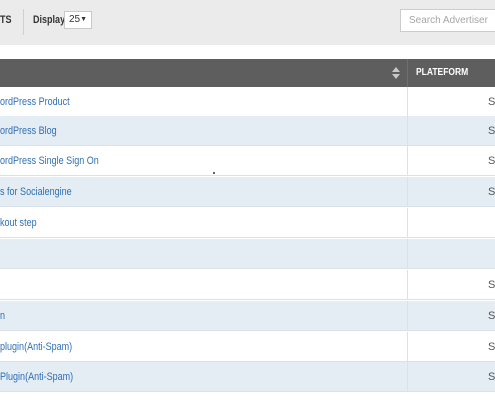  I want to click on toolbar: TS Display 25 ▼, so click(247, 22).